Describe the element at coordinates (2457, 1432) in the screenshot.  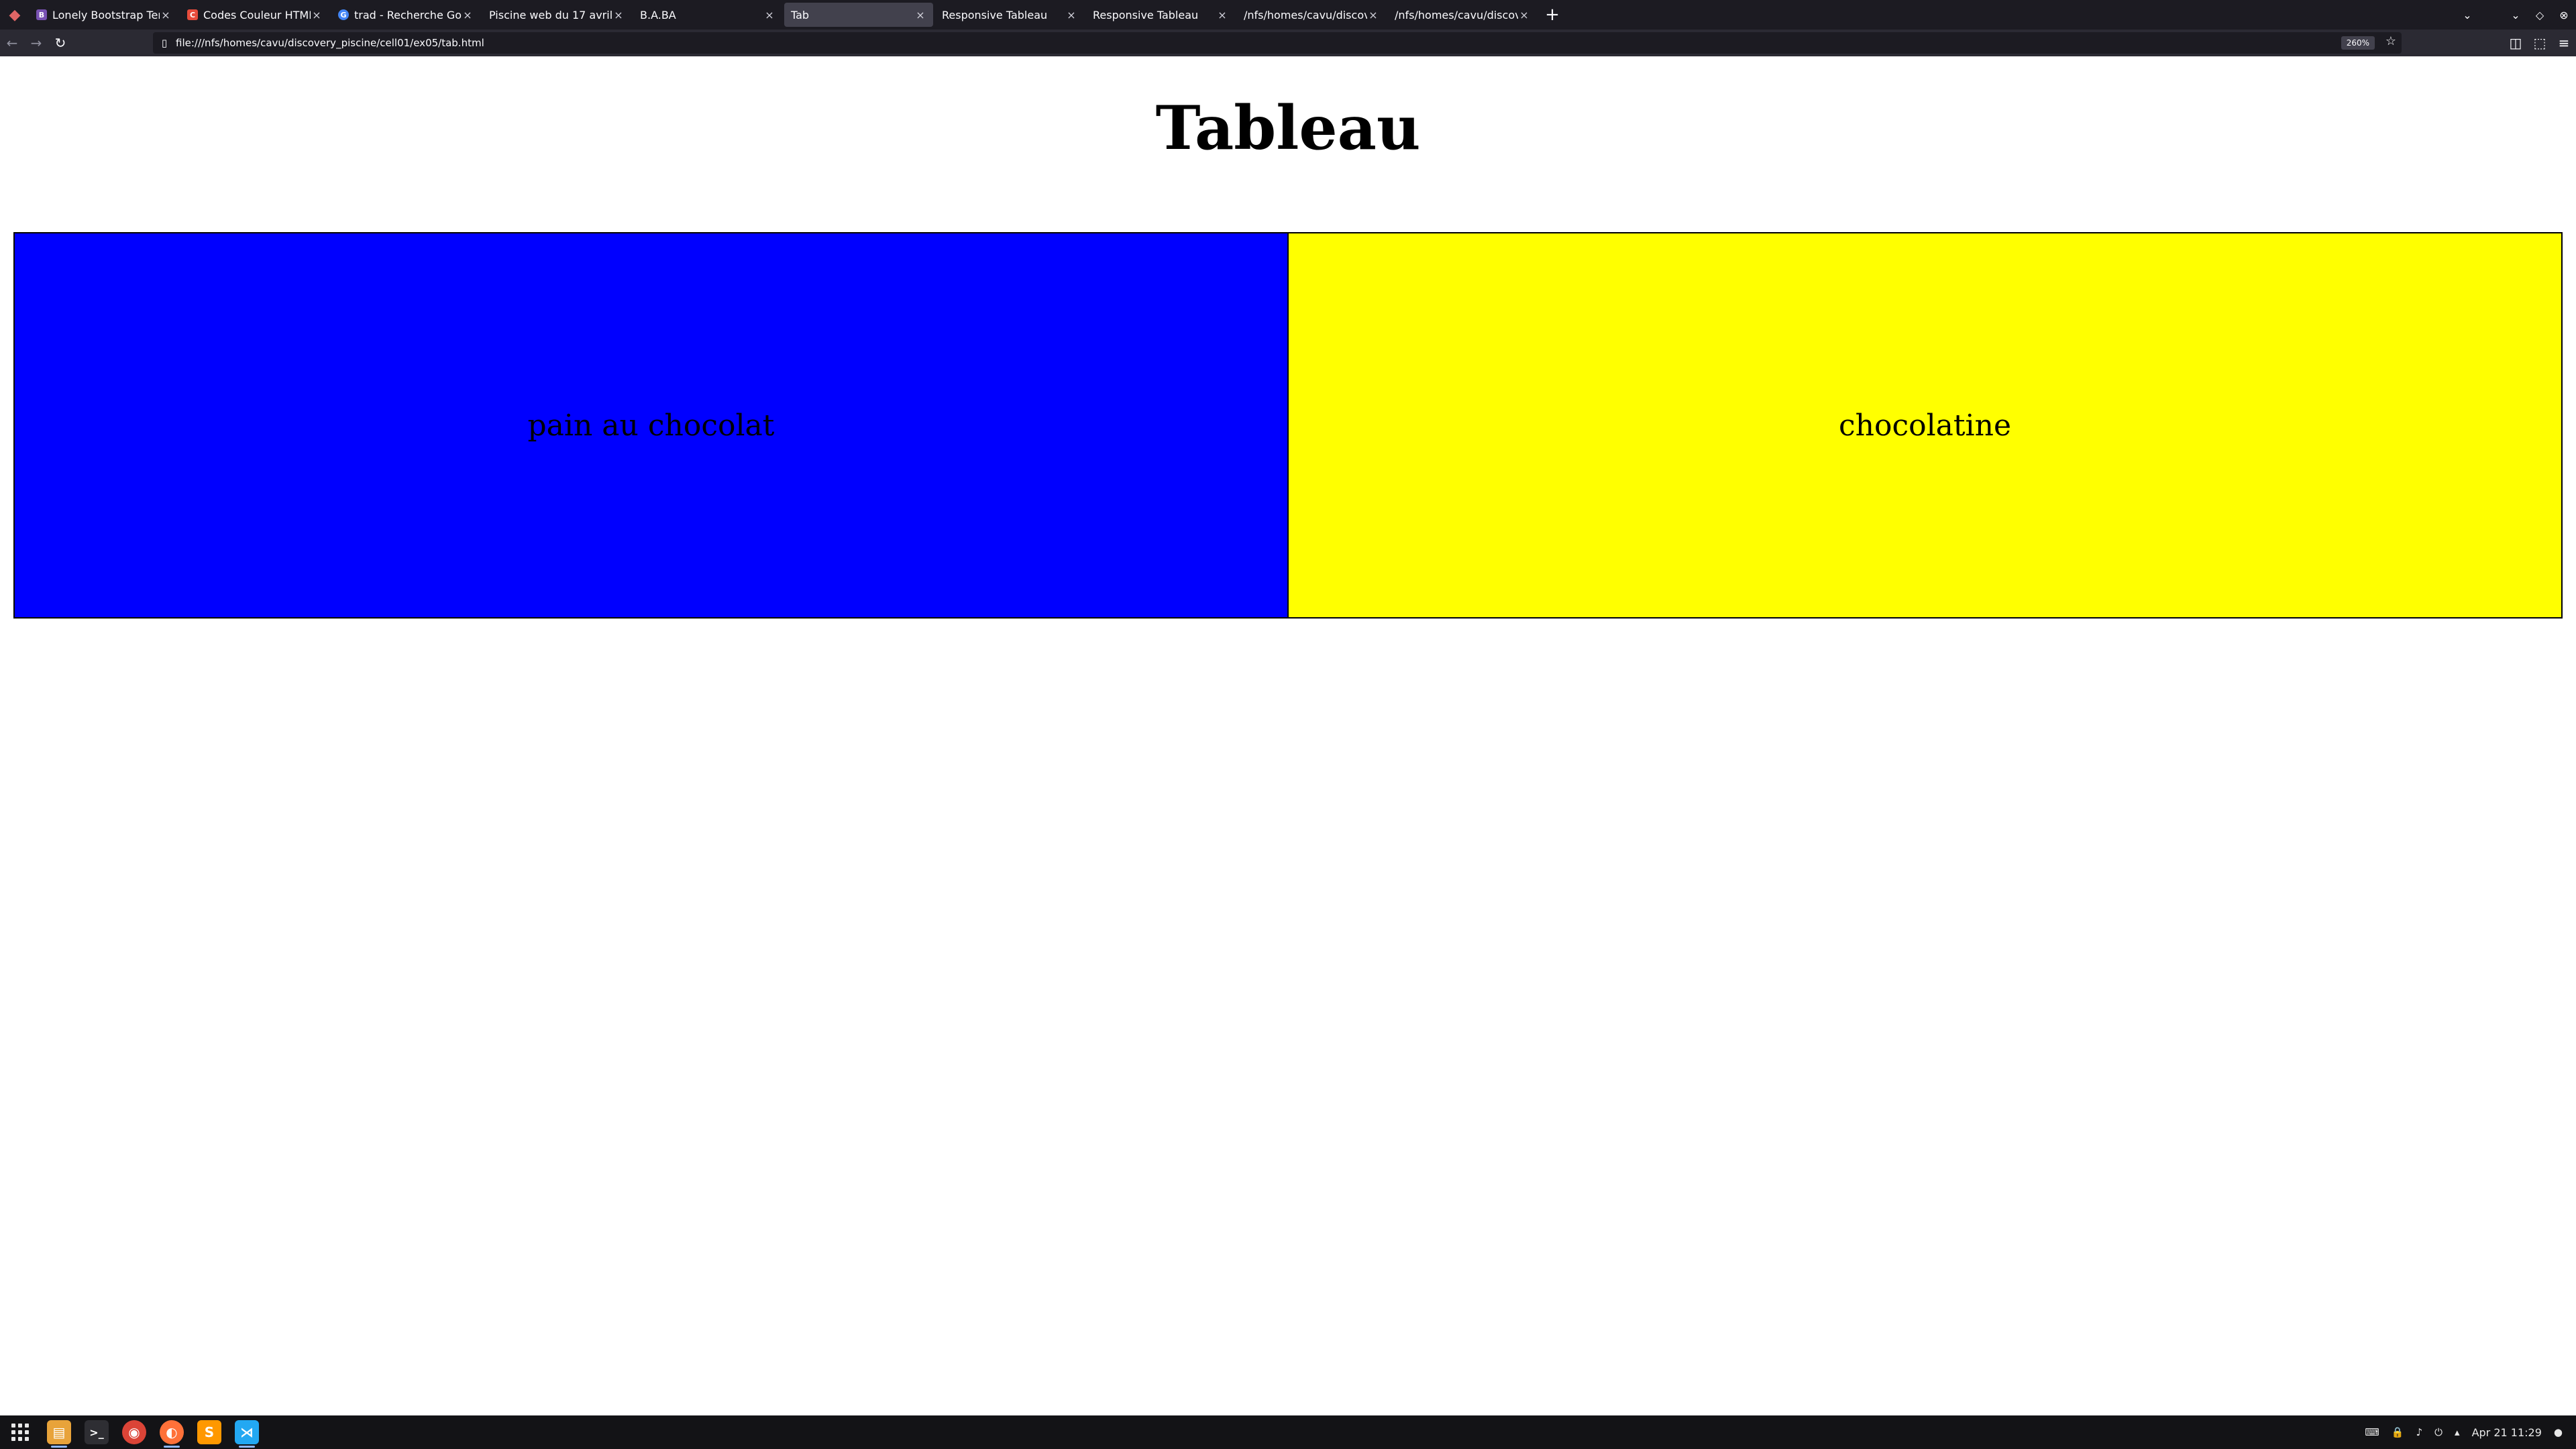
I see `tray-expand-icon: ▴` at that location.